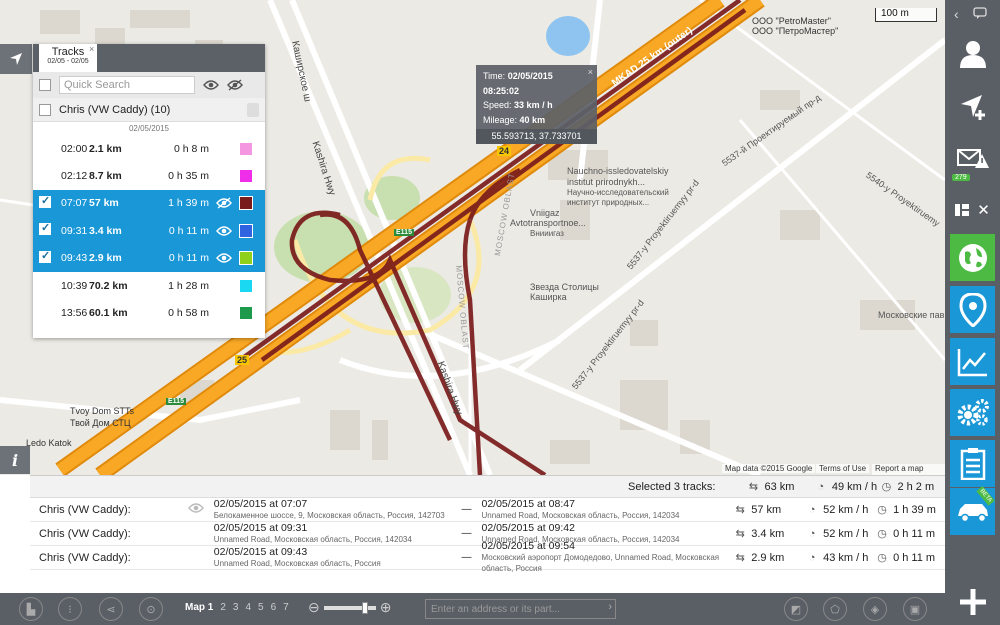  I want to click on add-button, so click(972, 601).